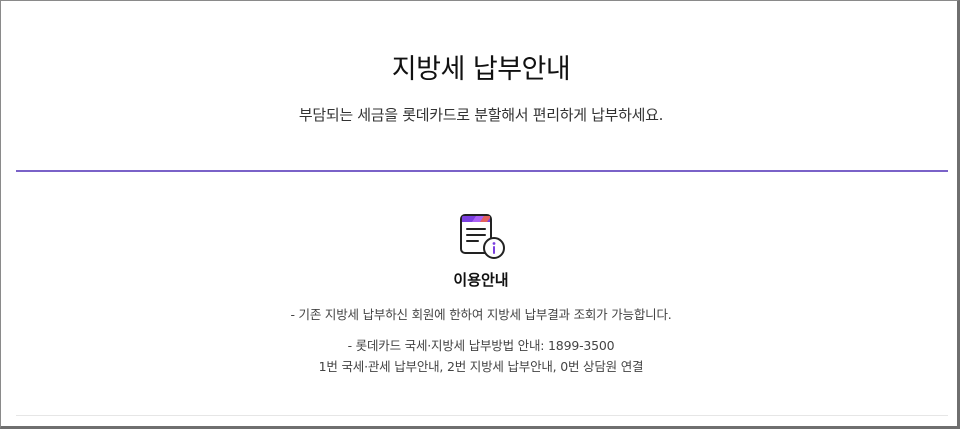 The image size is (966, 436). What do you see at coordinates (481, 366) in the screenshot?
I see `phone-menu-text: 1번 국세·관세 납부안내, 2번 지방세 납부안내, 0번 상담원 연결` at bounding box center [481, 366].